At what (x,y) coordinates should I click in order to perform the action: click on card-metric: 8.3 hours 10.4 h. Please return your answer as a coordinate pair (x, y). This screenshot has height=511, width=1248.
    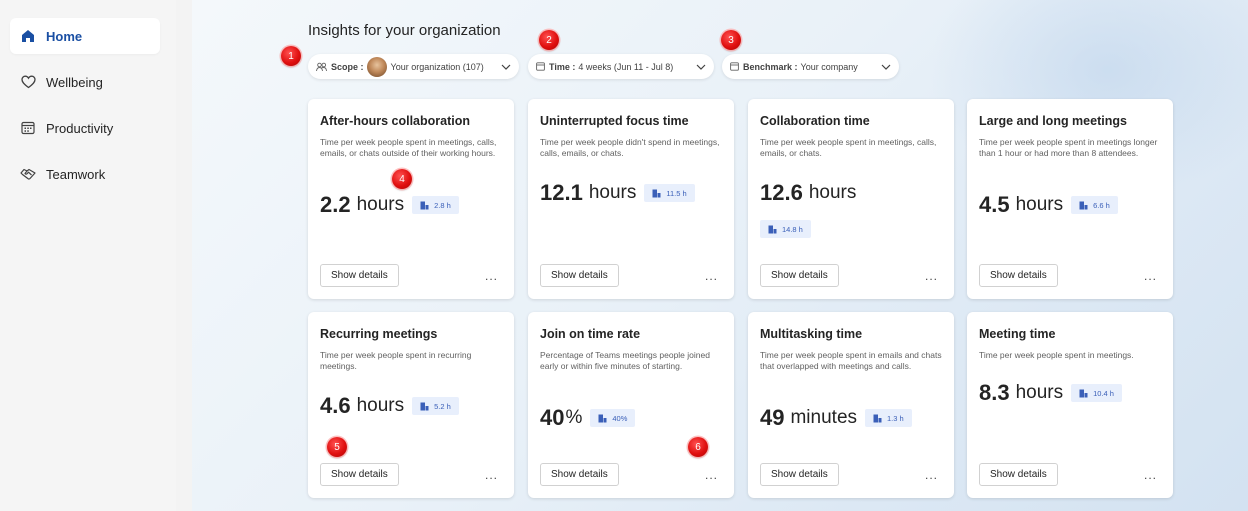
    Looking at the image, I should click on (1050, 393).